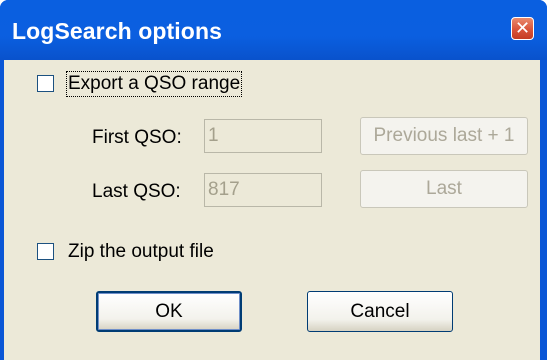 This screenshot has height=360, width=547. Describe the element at coordinates (380, 311) in the screenshot. I see `cancel-button: Cancel` at that location.